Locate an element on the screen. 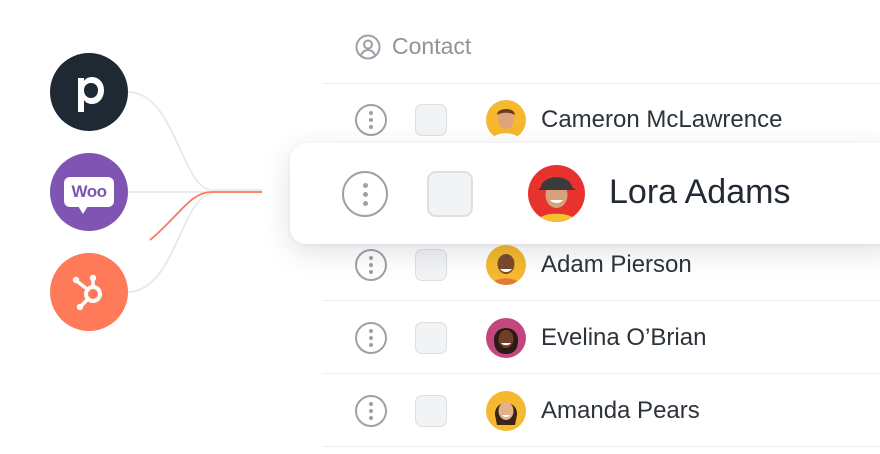  contact-name: Lora Adams is located at coordinates (699, 192).